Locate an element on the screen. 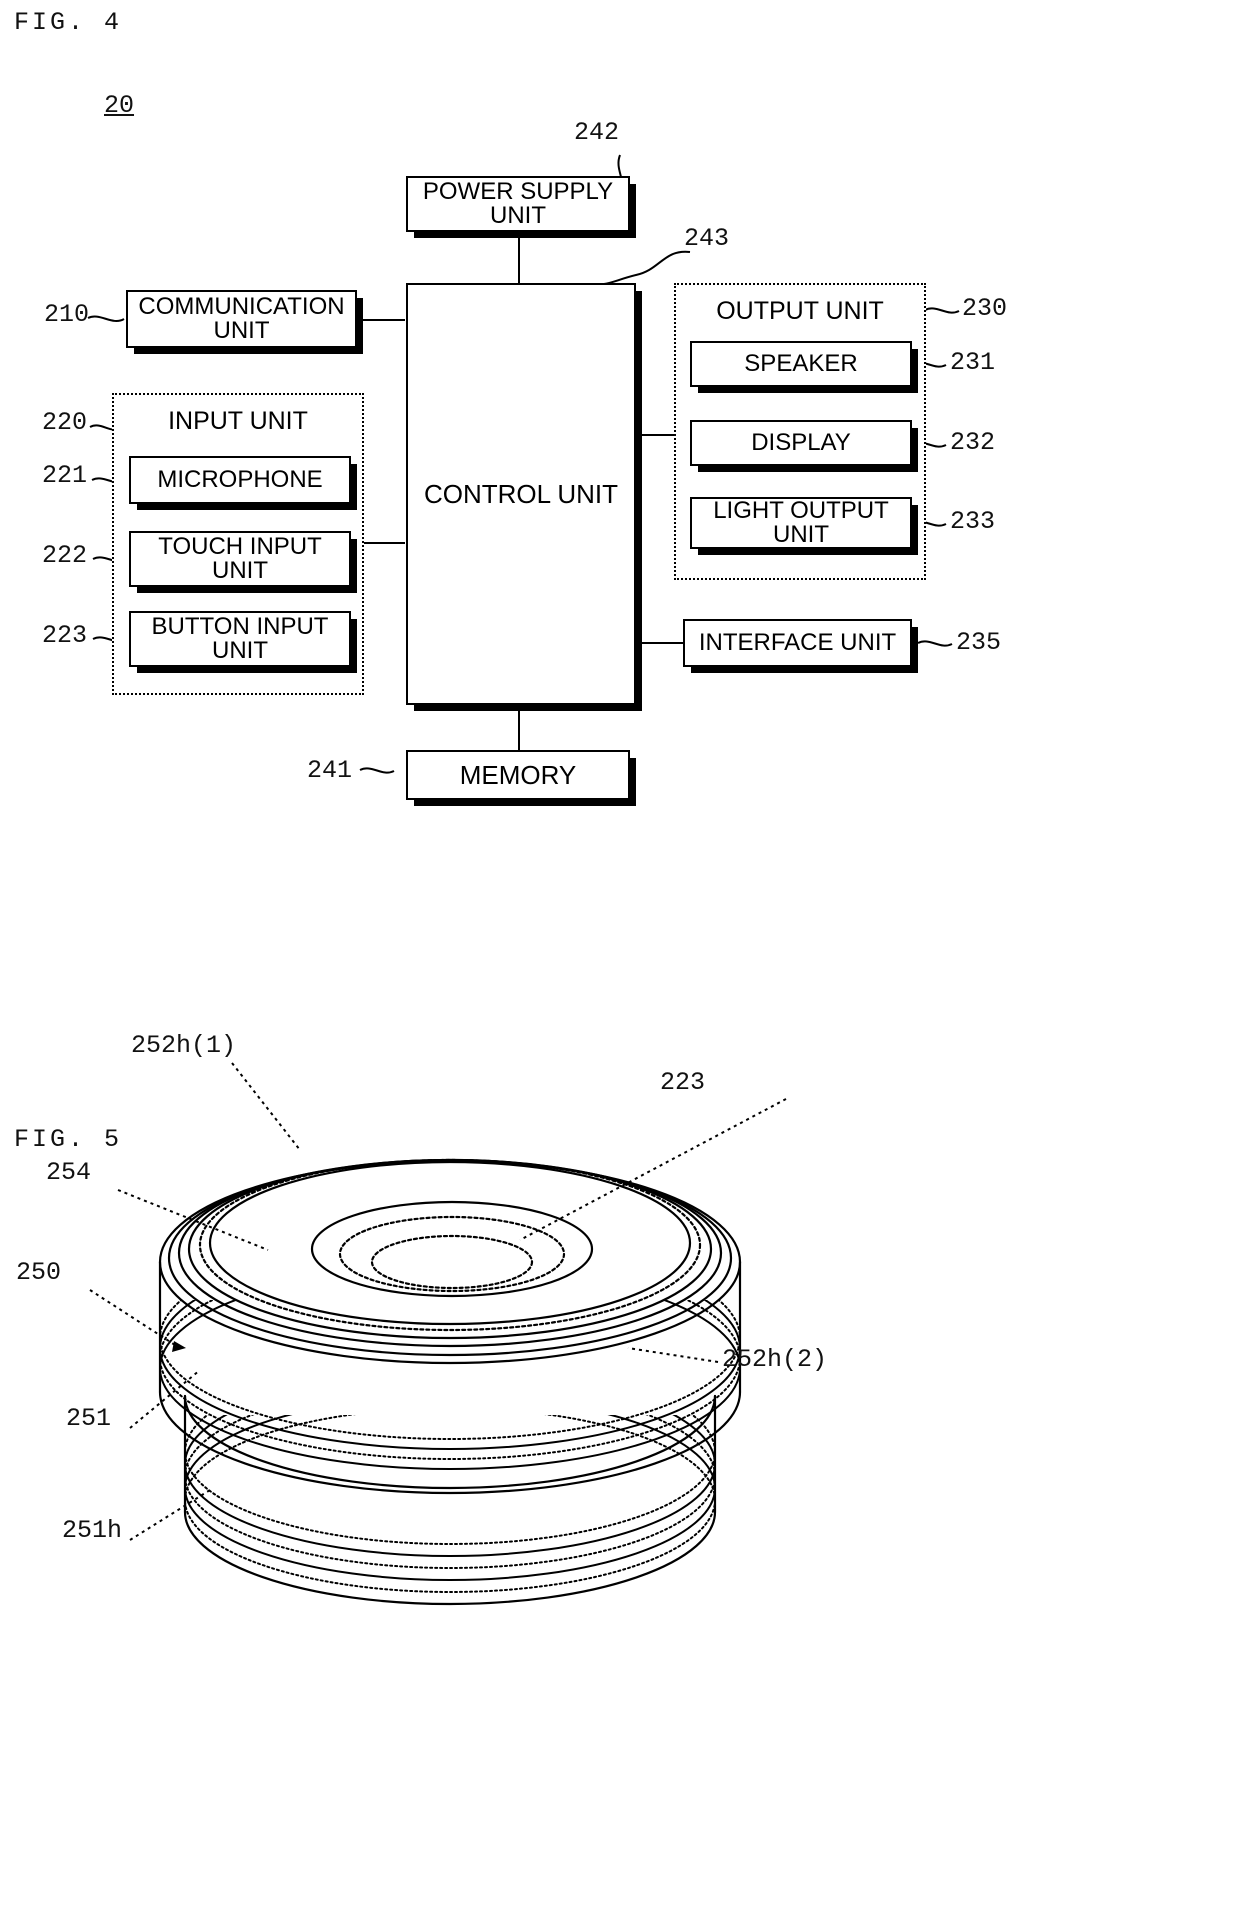 This screenshot has width=1240, height=1908. ref-251h: 251h is located at coordinates (92, 1530).